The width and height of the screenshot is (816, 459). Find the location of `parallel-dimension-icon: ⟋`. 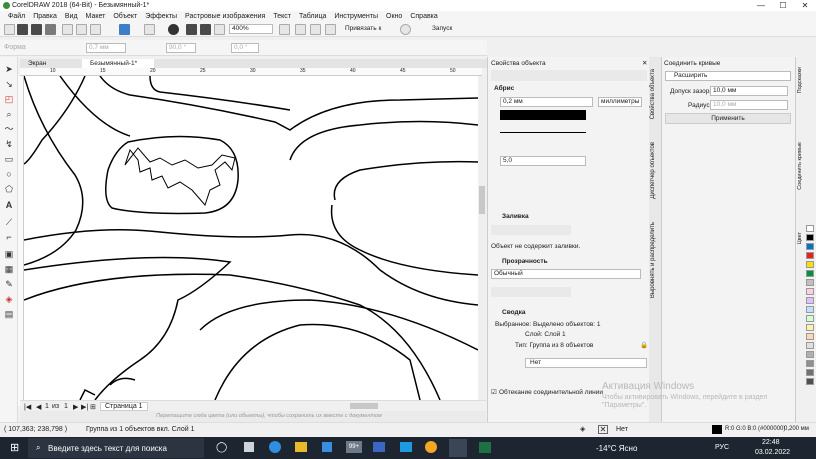

parallel-dimension-icon: ⟋ is located at coordinates (9, 222).